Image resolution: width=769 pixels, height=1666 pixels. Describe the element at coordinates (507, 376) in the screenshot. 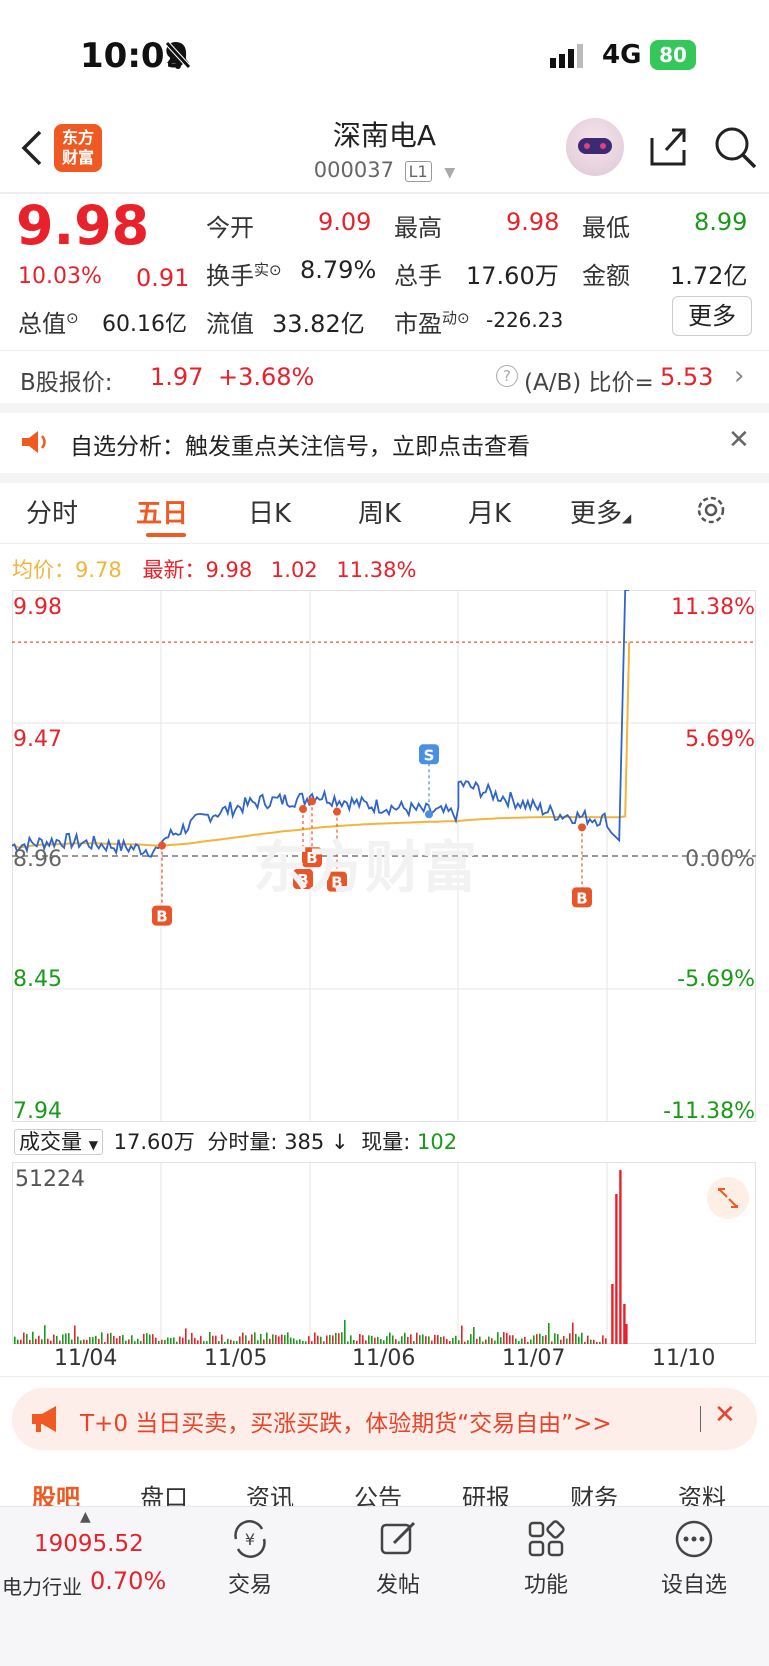

I see `question-icon: ?` at that location.